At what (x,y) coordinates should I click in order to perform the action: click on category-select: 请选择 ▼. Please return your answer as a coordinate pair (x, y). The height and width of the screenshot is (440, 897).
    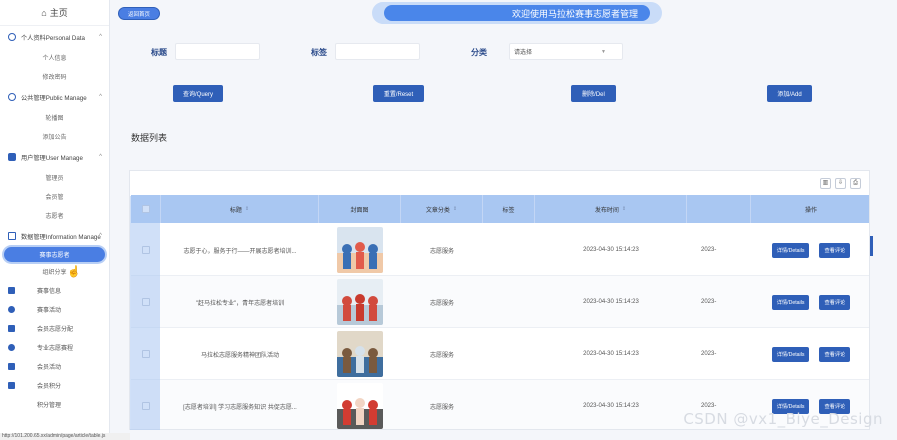
    Looking at the image, I should click on (566, 51).